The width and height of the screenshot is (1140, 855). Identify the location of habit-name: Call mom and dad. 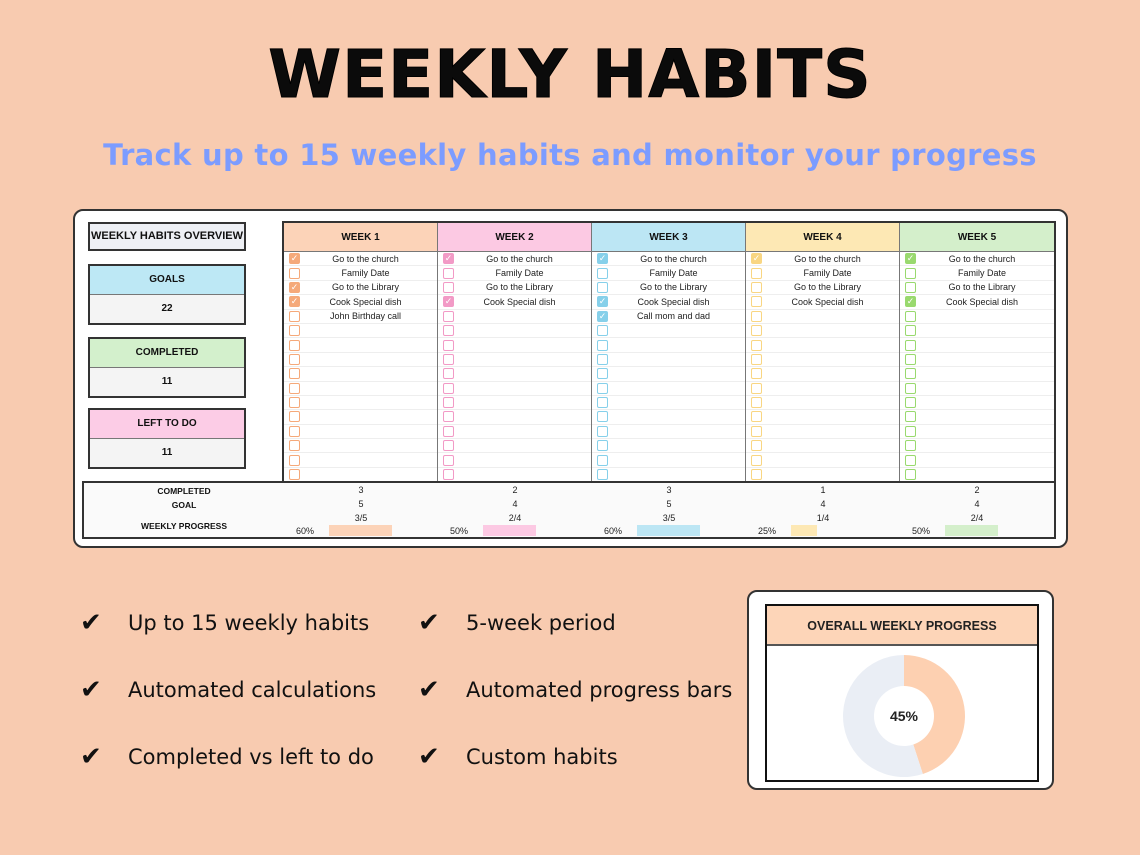
(676, 316).